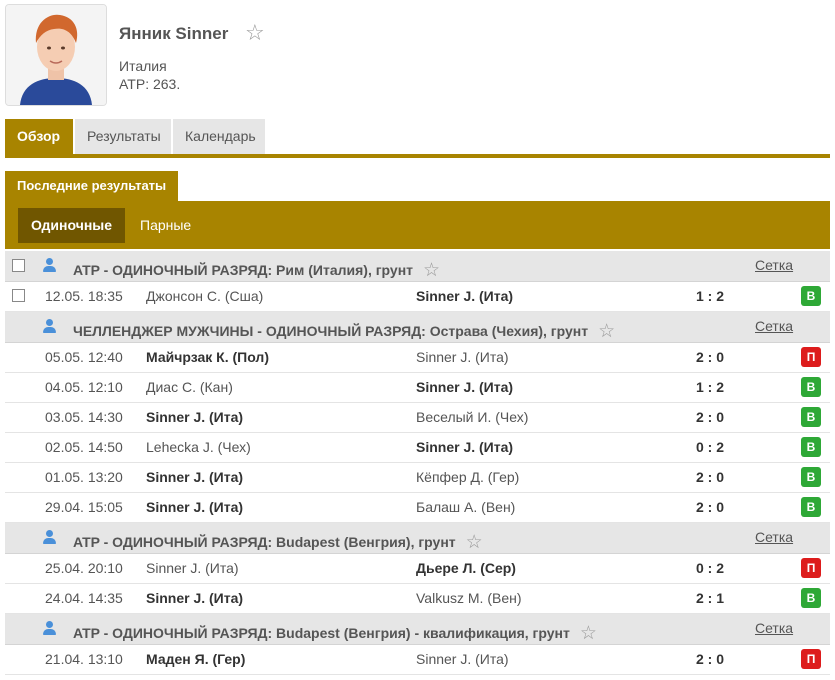 The height and width of the screenshot is (680, 835). Describe the element at coordinates (417, 225) in the screenshot. I see `match-type-bar: Одиночные Парные` at that location.